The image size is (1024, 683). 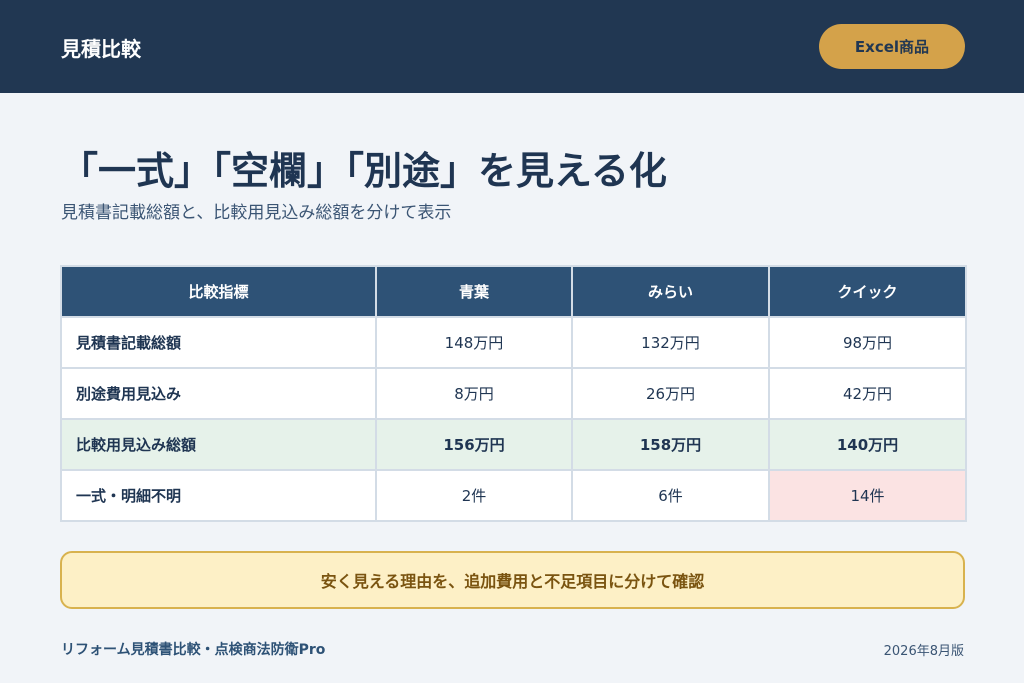 What do you see at coordinates (474, 393) in the screenshot?
I see `table-cell: 8万円` at bounding box center [474, 393].